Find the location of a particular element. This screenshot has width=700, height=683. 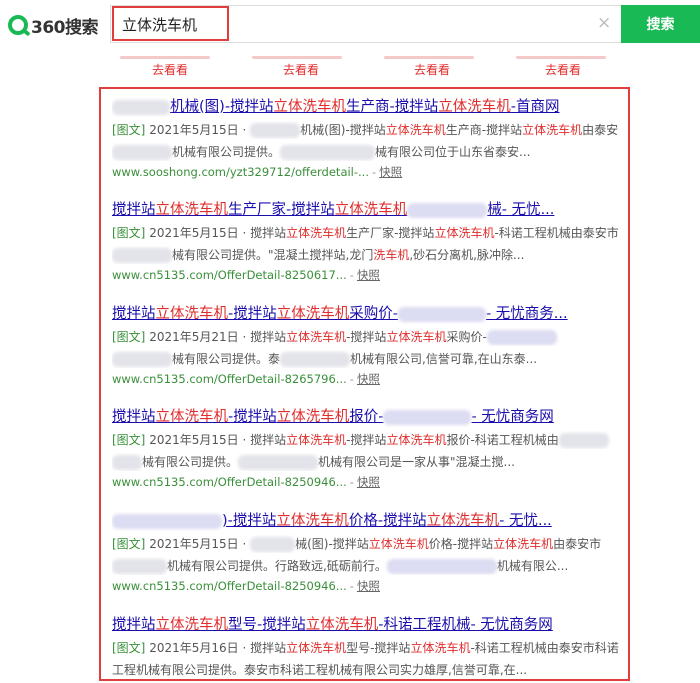

result-snippet: [图文] 2021年5月21日 · 搅拌站立体洗车机-搅拌站立体洗车机采购价- is located at coordinates (368, 337).